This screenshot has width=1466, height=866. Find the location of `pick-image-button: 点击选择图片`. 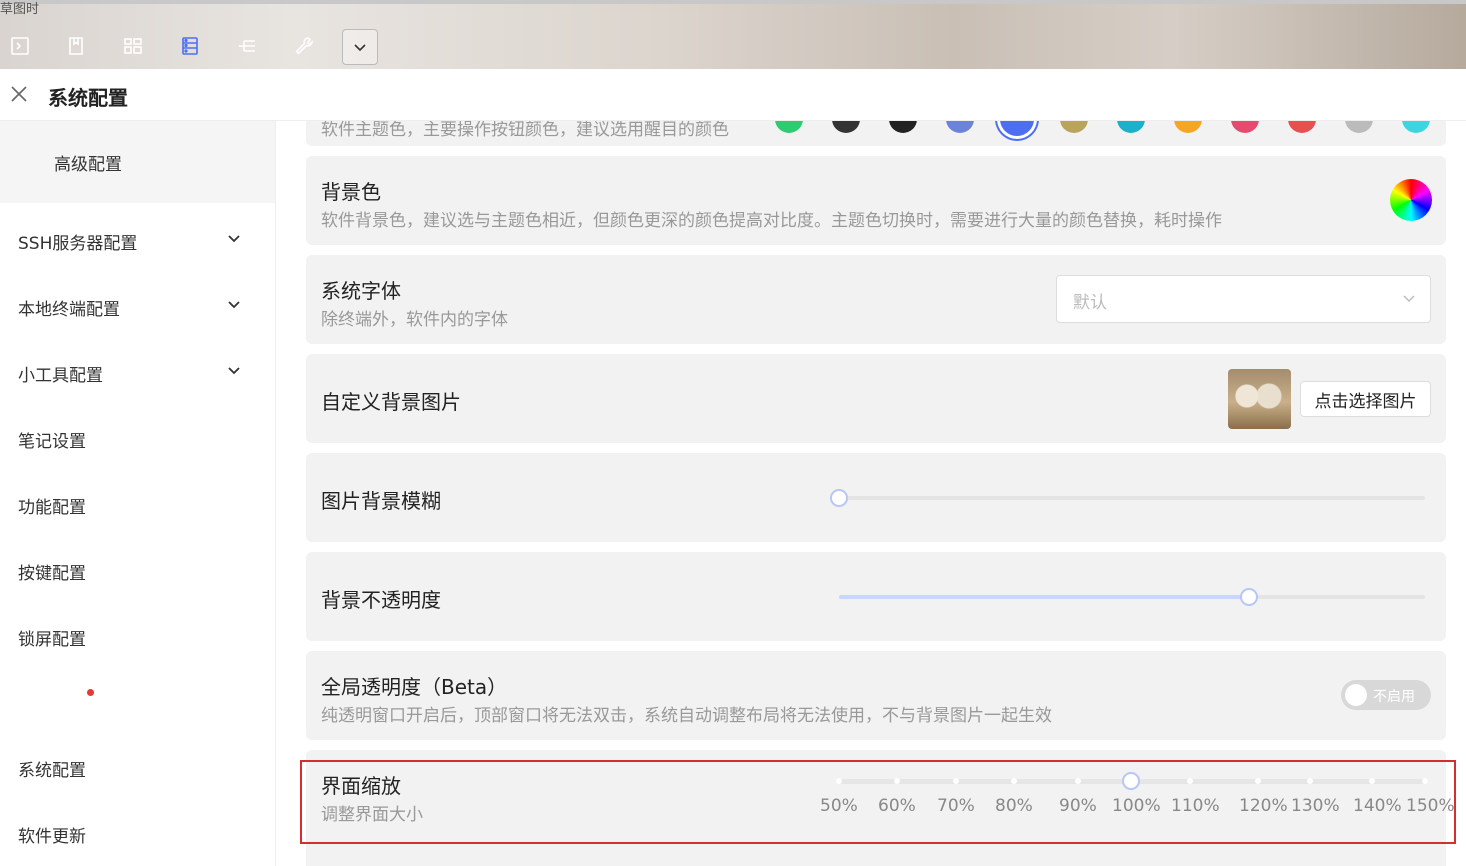

pick-image-button: 点击选择图片 is located at coordinates (1365, 399).